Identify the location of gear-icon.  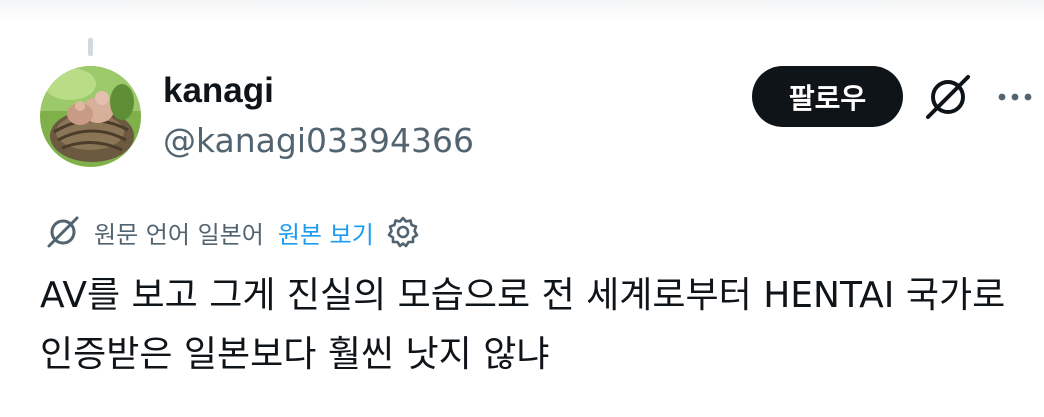
(403, 232).